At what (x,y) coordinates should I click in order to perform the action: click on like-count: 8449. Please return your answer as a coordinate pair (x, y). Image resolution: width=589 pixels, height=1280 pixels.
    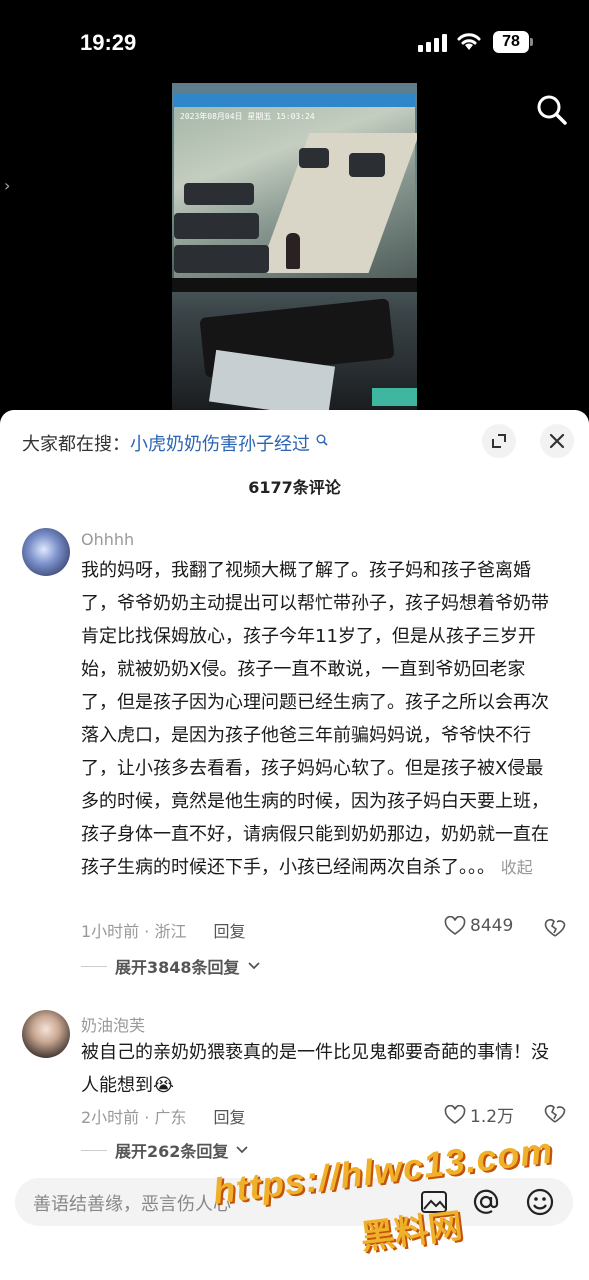
    Looking at the image, I should click on (492, 926).